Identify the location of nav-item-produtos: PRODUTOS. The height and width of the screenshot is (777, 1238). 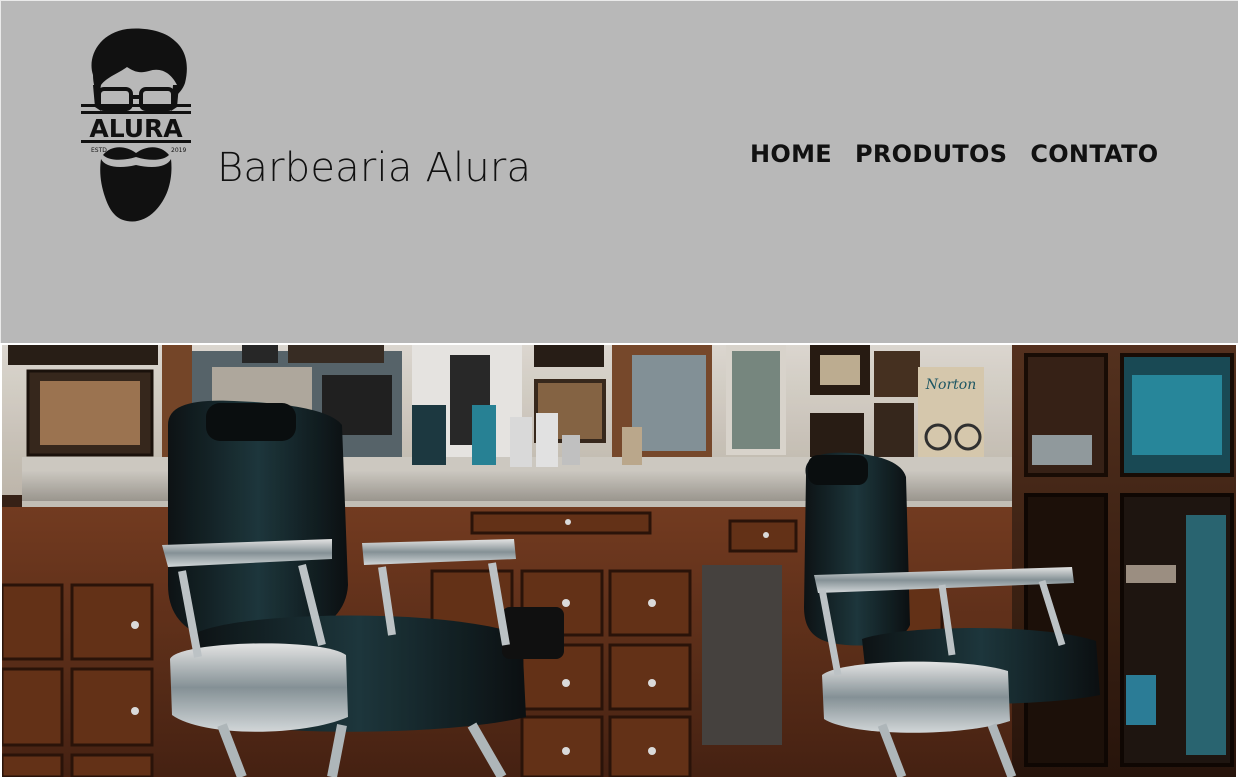
(931, 154).